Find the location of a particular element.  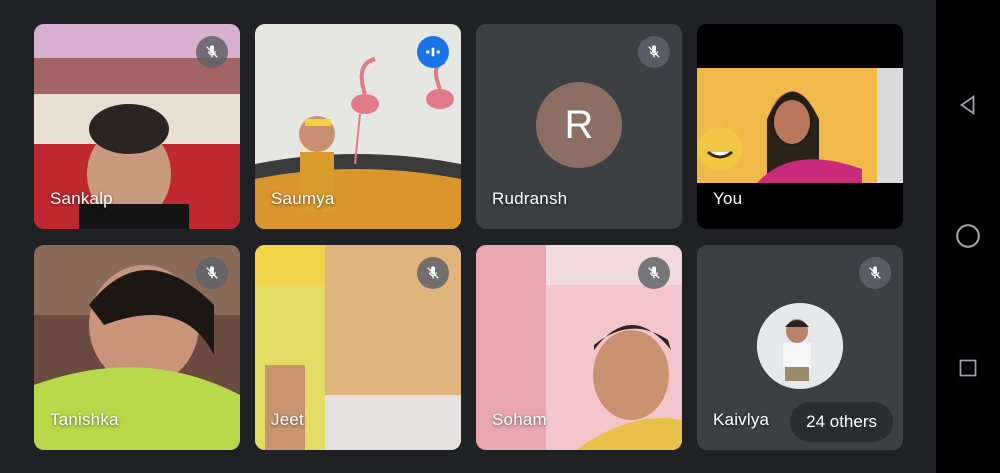

participant-tile-tanishka: Tanishka is located at coordinates (137, 347).